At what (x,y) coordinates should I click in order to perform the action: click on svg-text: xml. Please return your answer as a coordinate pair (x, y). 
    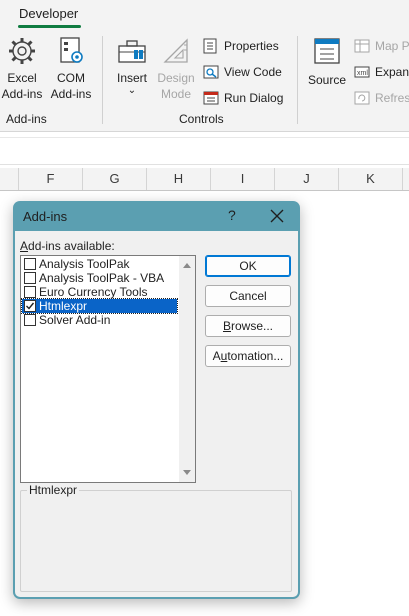
    Looking at the image, I should click on (362, 73).